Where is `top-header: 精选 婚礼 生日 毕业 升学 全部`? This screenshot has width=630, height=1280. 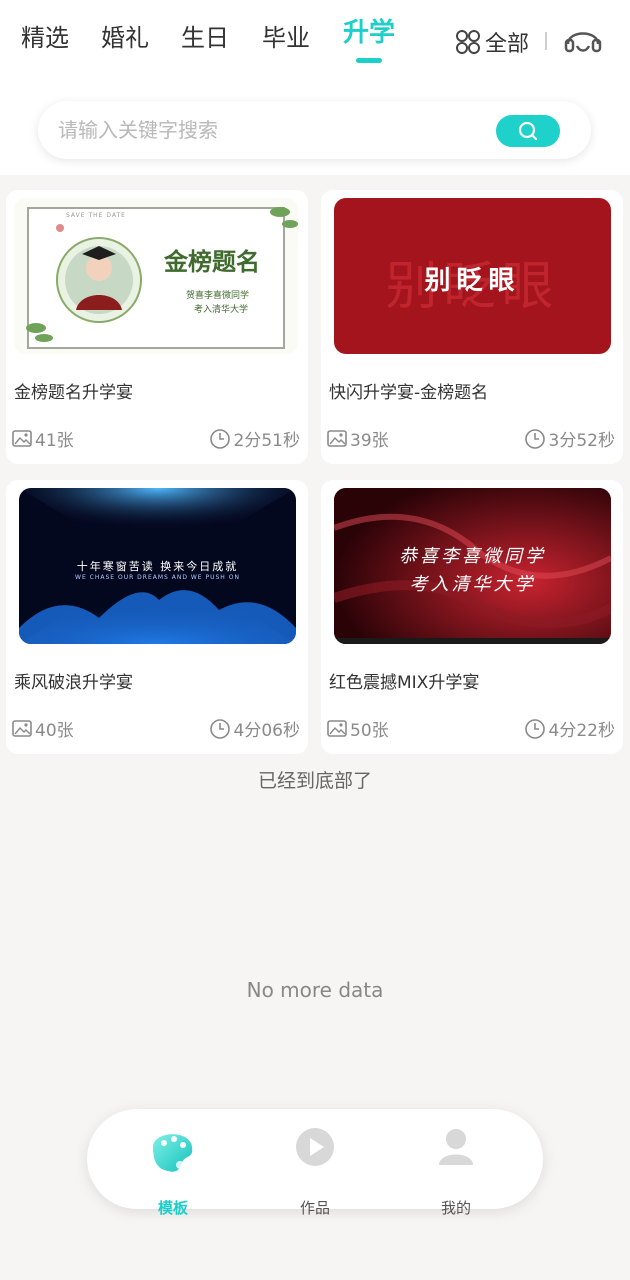 top-header: 精选 婚礼 生日 毕业 升学 全部 is located at coordinates (315, 87).